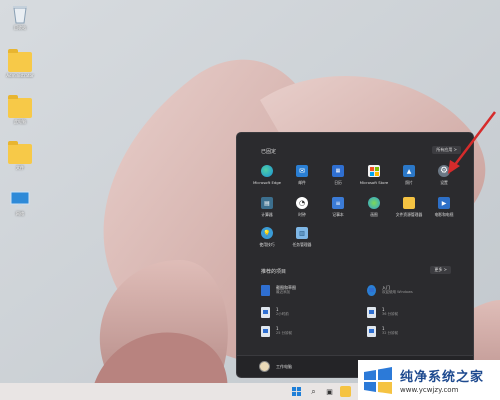  What do you see at coordinates (20, 213) in the screenshot?
I see `desktop-icon-label: 网络` at bounding box center [20, 213].